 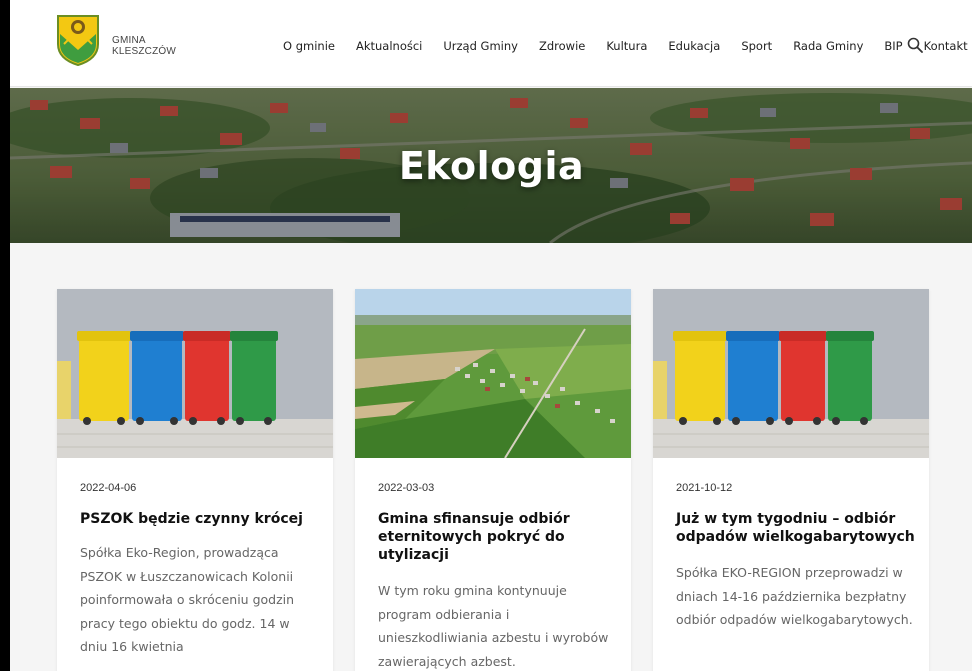 What do you see at coordinates (144, 46) in the screenshot?
I see `logo-text: GMINA KLESZCZÓW` at bounding box center [144, 46].